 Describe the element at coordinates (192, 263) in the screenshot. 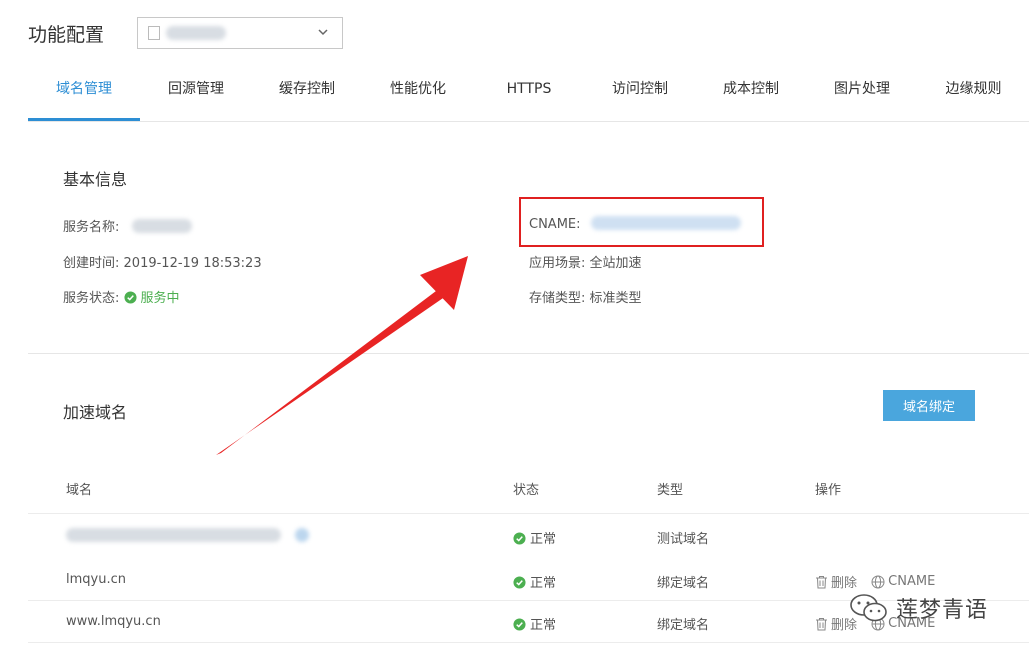

I see `created-value: 2019-12-19 18:53:23` at that location.